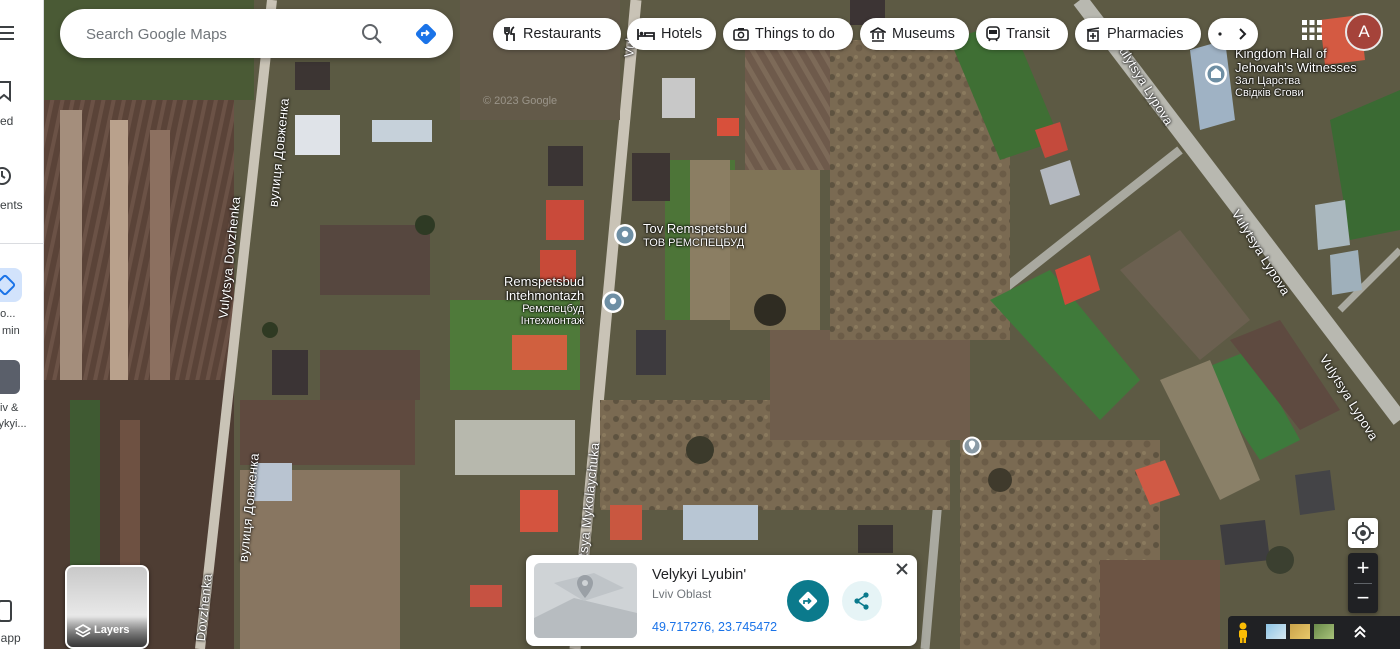 This screenshot has width=1400, height=649. I want to click on left-rail: ved cents po... min iv & lykyi... t app, so click(22, 324).